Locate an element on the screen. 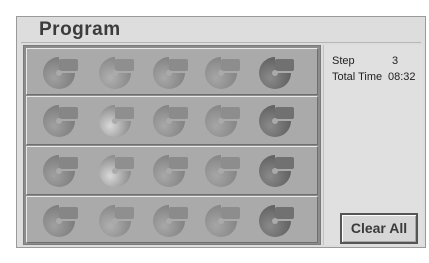 This screenshot has width=429, height=263. total-time-label: Total Time is located at coordinates (357, 77).